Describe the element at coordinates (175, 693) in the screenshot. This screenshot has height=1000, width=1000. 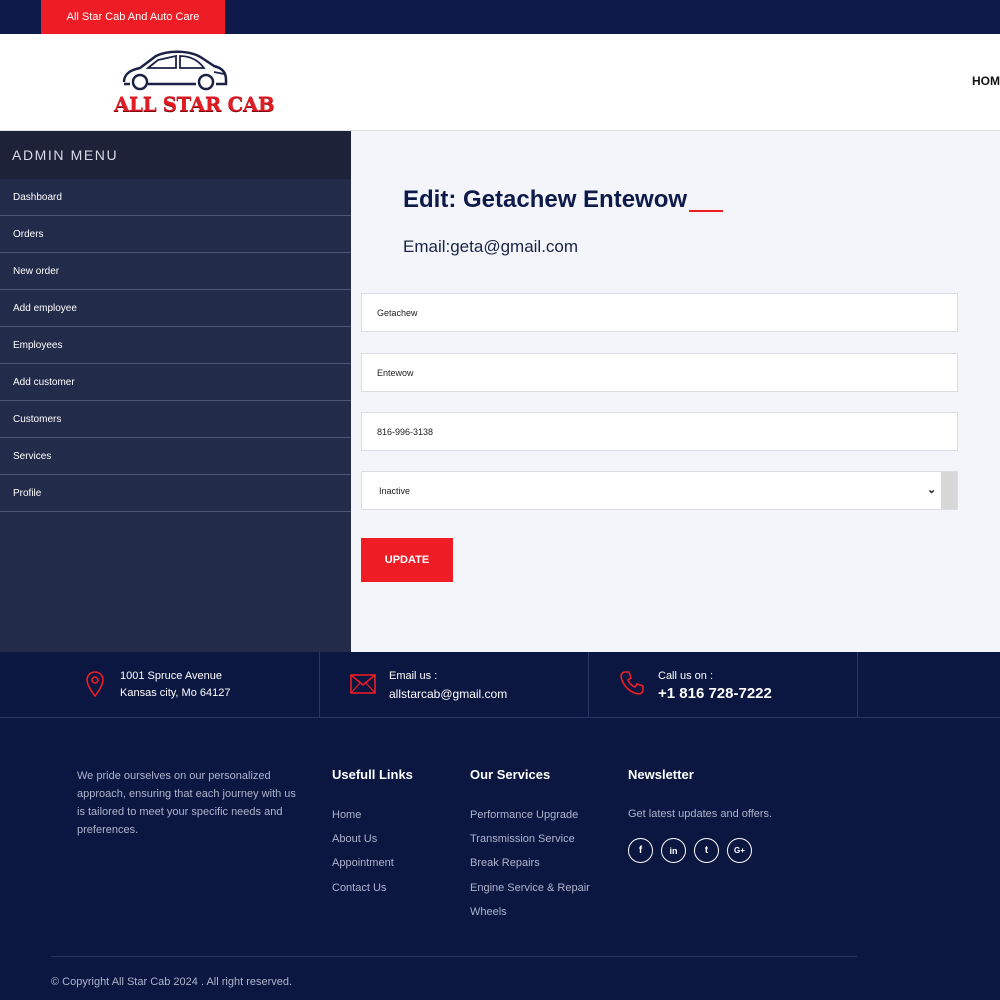
I see `address-line2: Kansas city, Mo 64127` at that location.